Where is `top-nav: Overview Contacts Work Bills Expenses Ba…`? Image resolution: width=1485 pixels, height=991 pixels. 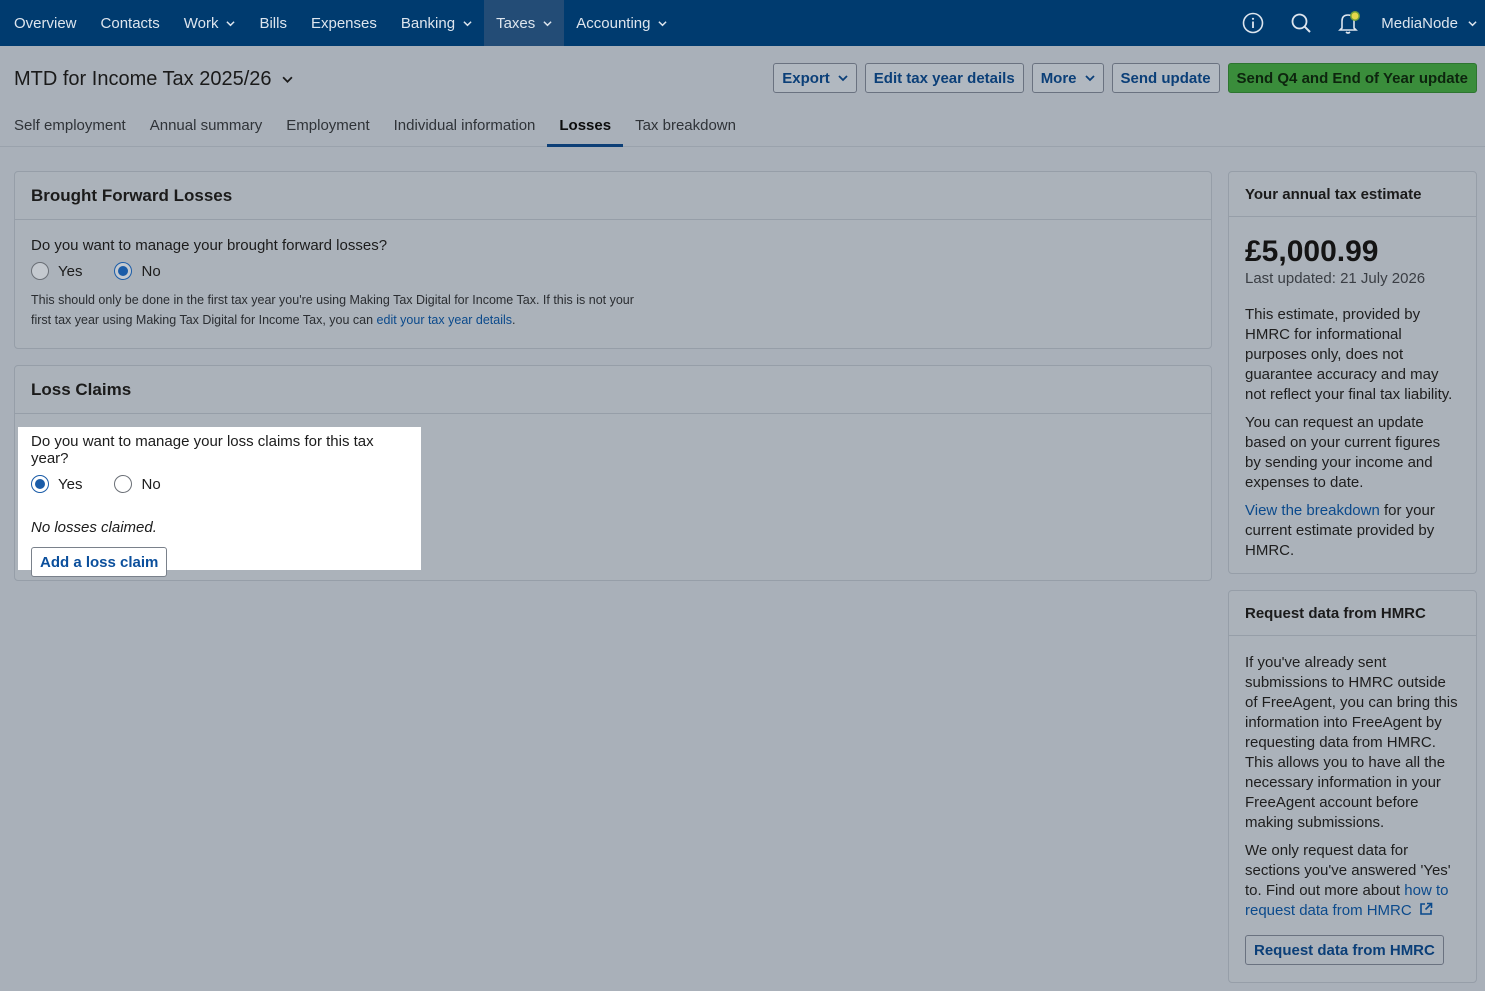 top-nav: Overview Contacts Work Bills Expenses Ba… is located at coordinates (742, 23).